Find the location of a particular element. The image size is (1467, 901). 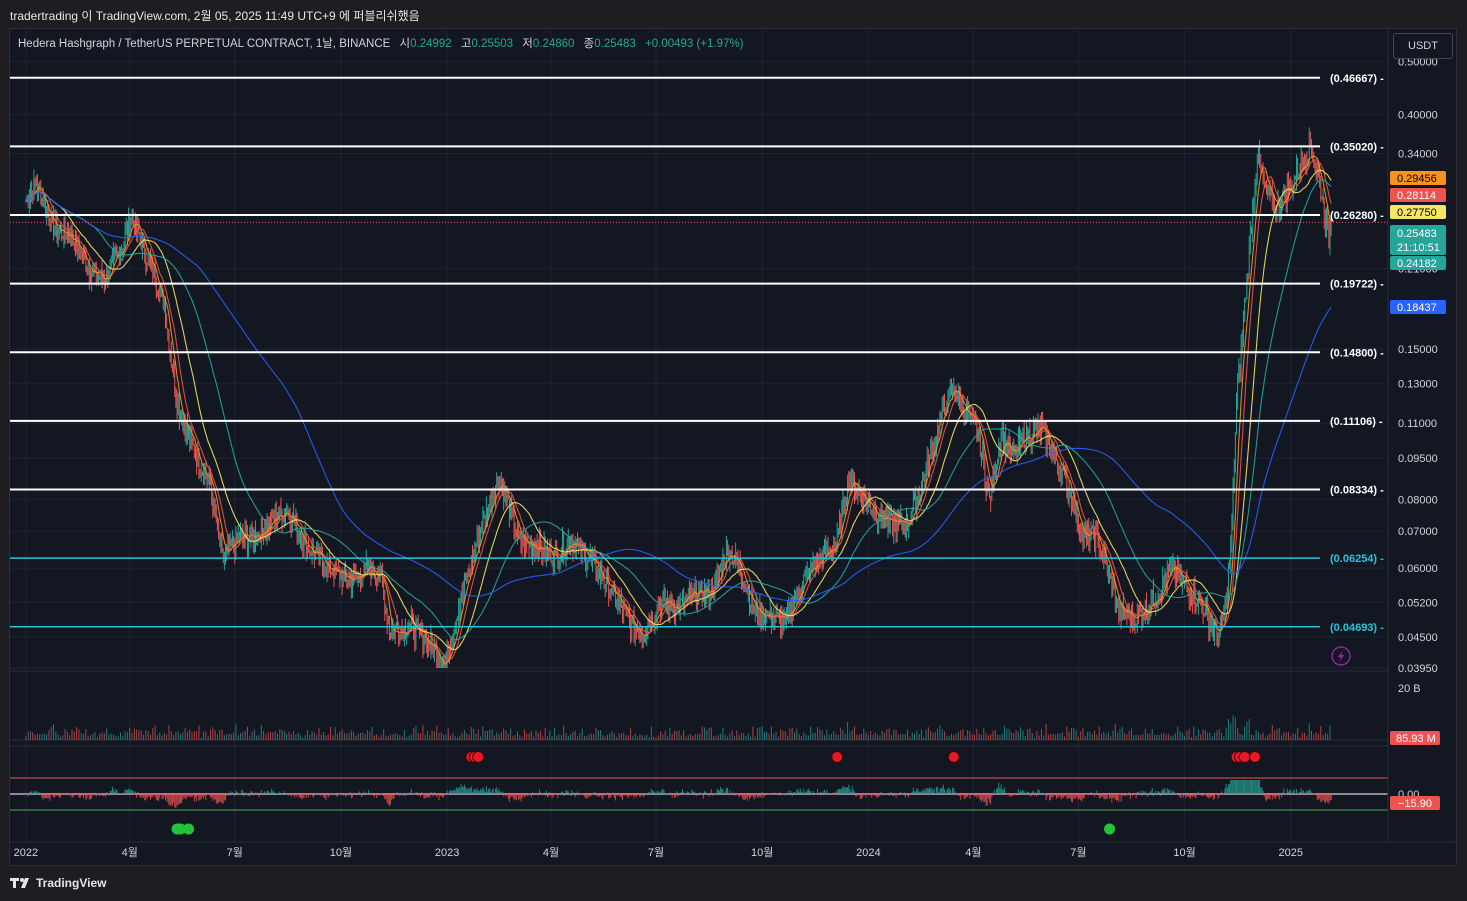

price-tick-label: 0.05200 is located at coordinates (1418, 603).